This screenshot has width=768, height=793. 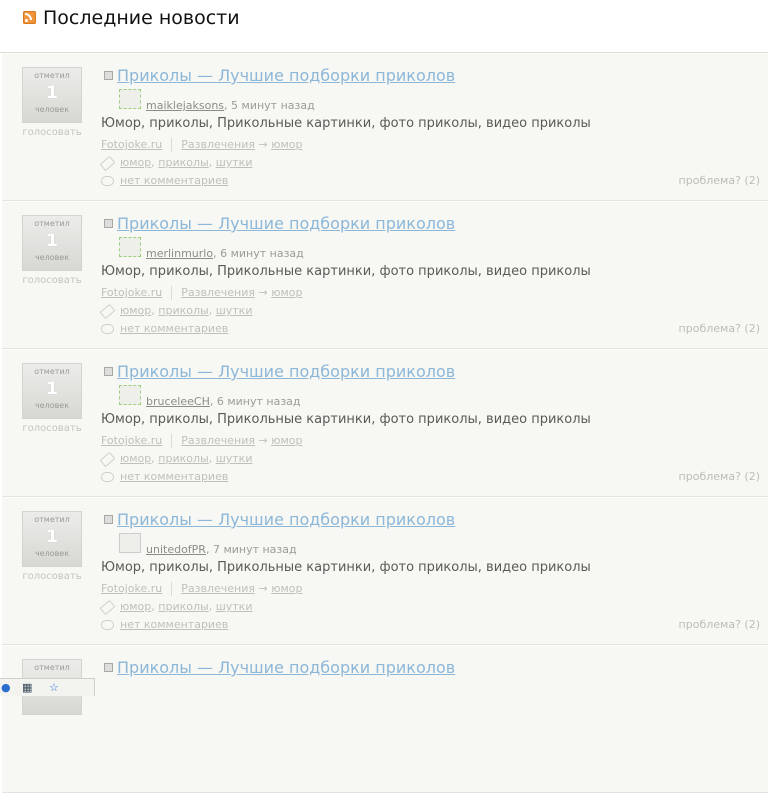 I want to click on author-link: bruceleeCH, so click(x=178, y=401).